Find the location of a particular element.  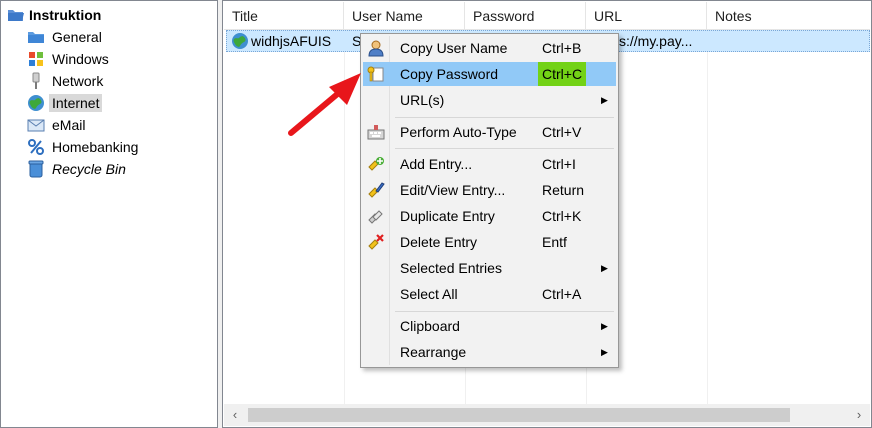

menu-item-copy-password: Copy Password Ctrl+C is located at coordinates (489, 74).